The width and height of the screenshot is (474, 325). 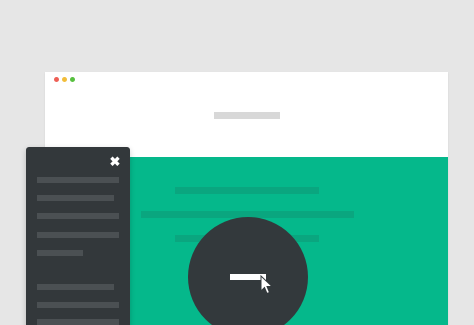 I want to click on window-minimize-dot, so click(x=64, y=79).